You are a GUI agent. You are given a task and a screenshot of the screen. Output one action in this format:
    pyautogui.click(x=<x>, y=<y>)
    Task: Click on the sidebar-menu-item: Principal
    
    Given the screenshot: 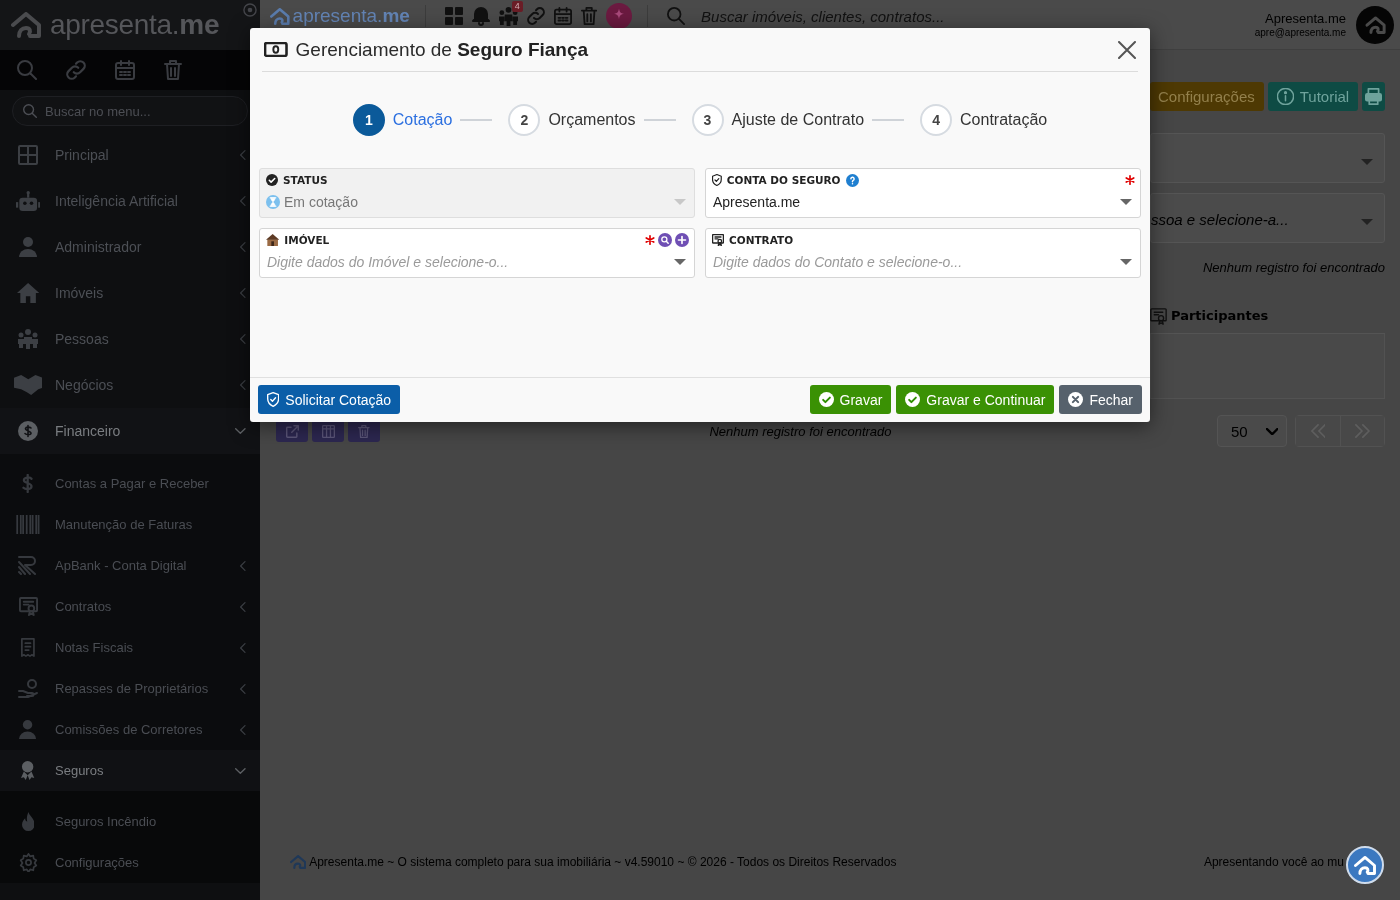 What is the action you would take?
    pyautogui.click(x=130, y=155)
    